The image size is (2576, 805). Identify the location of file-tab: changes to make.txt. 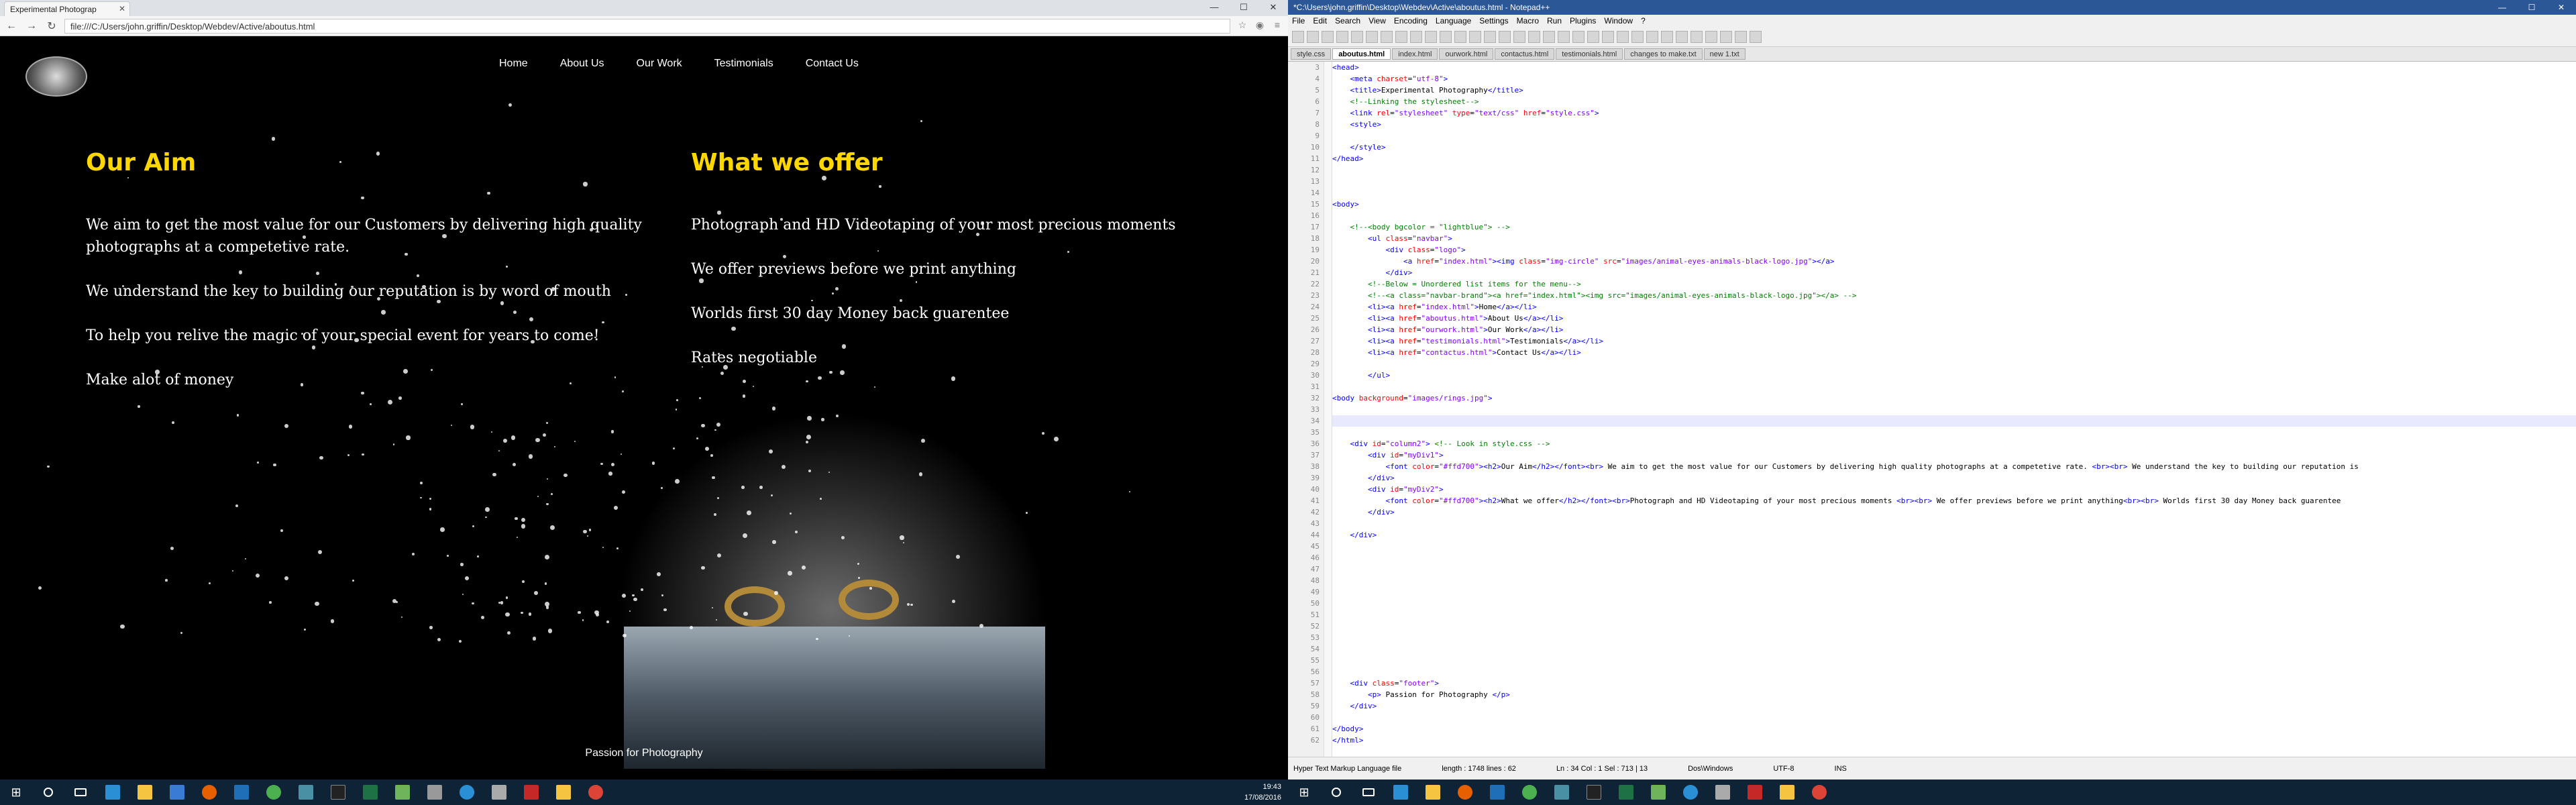
(1663, 54).